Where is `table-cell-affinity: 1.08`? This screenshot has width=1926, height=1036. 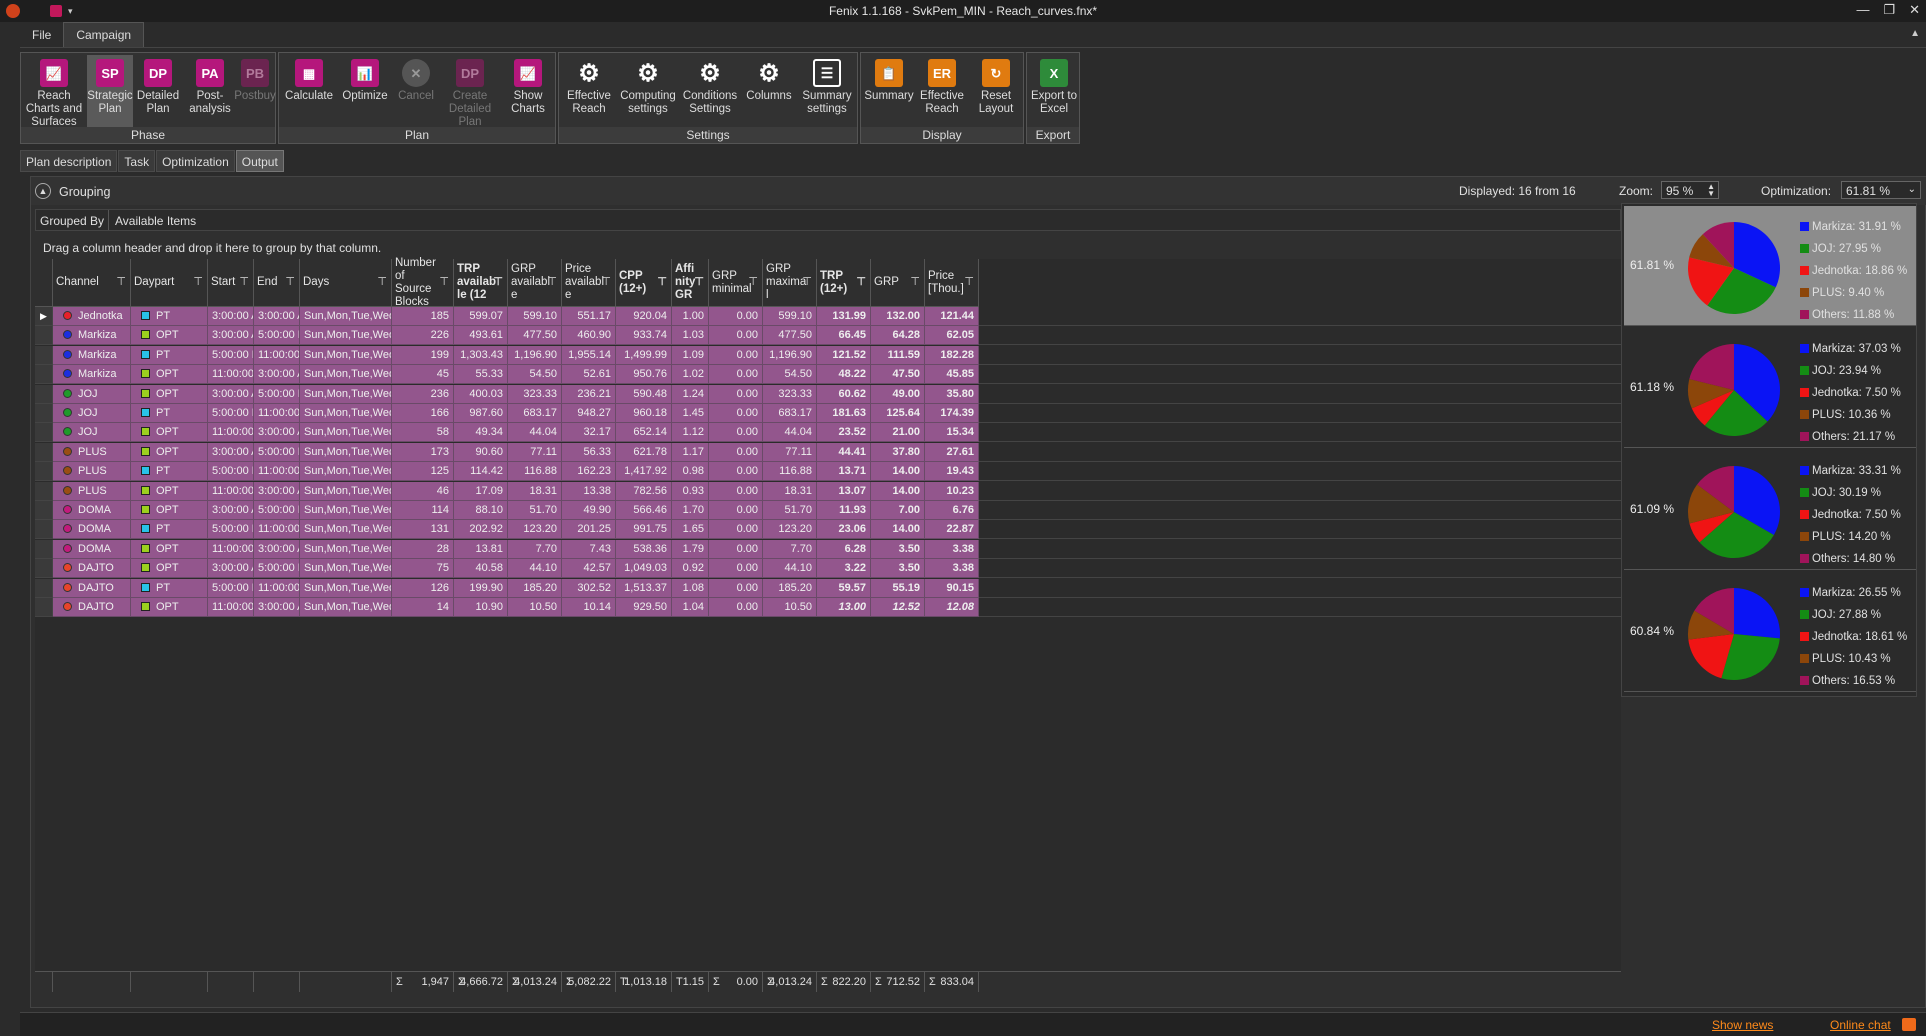 table-cell-affinity: 1.08 is located at coordinates (690, 588).